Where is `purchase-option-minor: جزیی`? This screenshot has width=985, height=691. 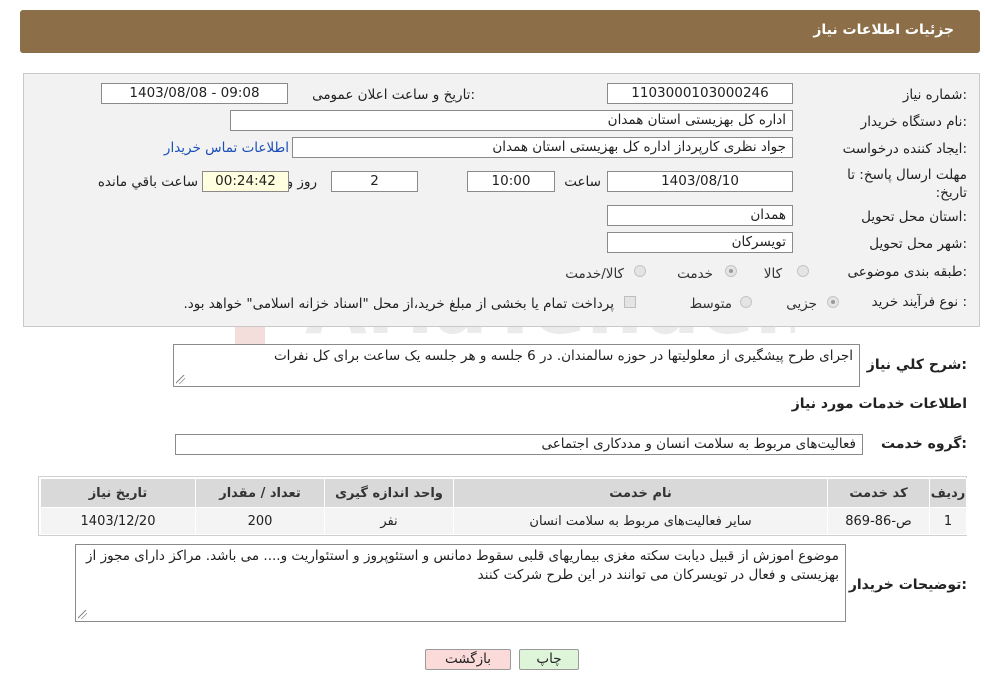
purchase-option-minor: جزیی is located at coordinates (801, 304).